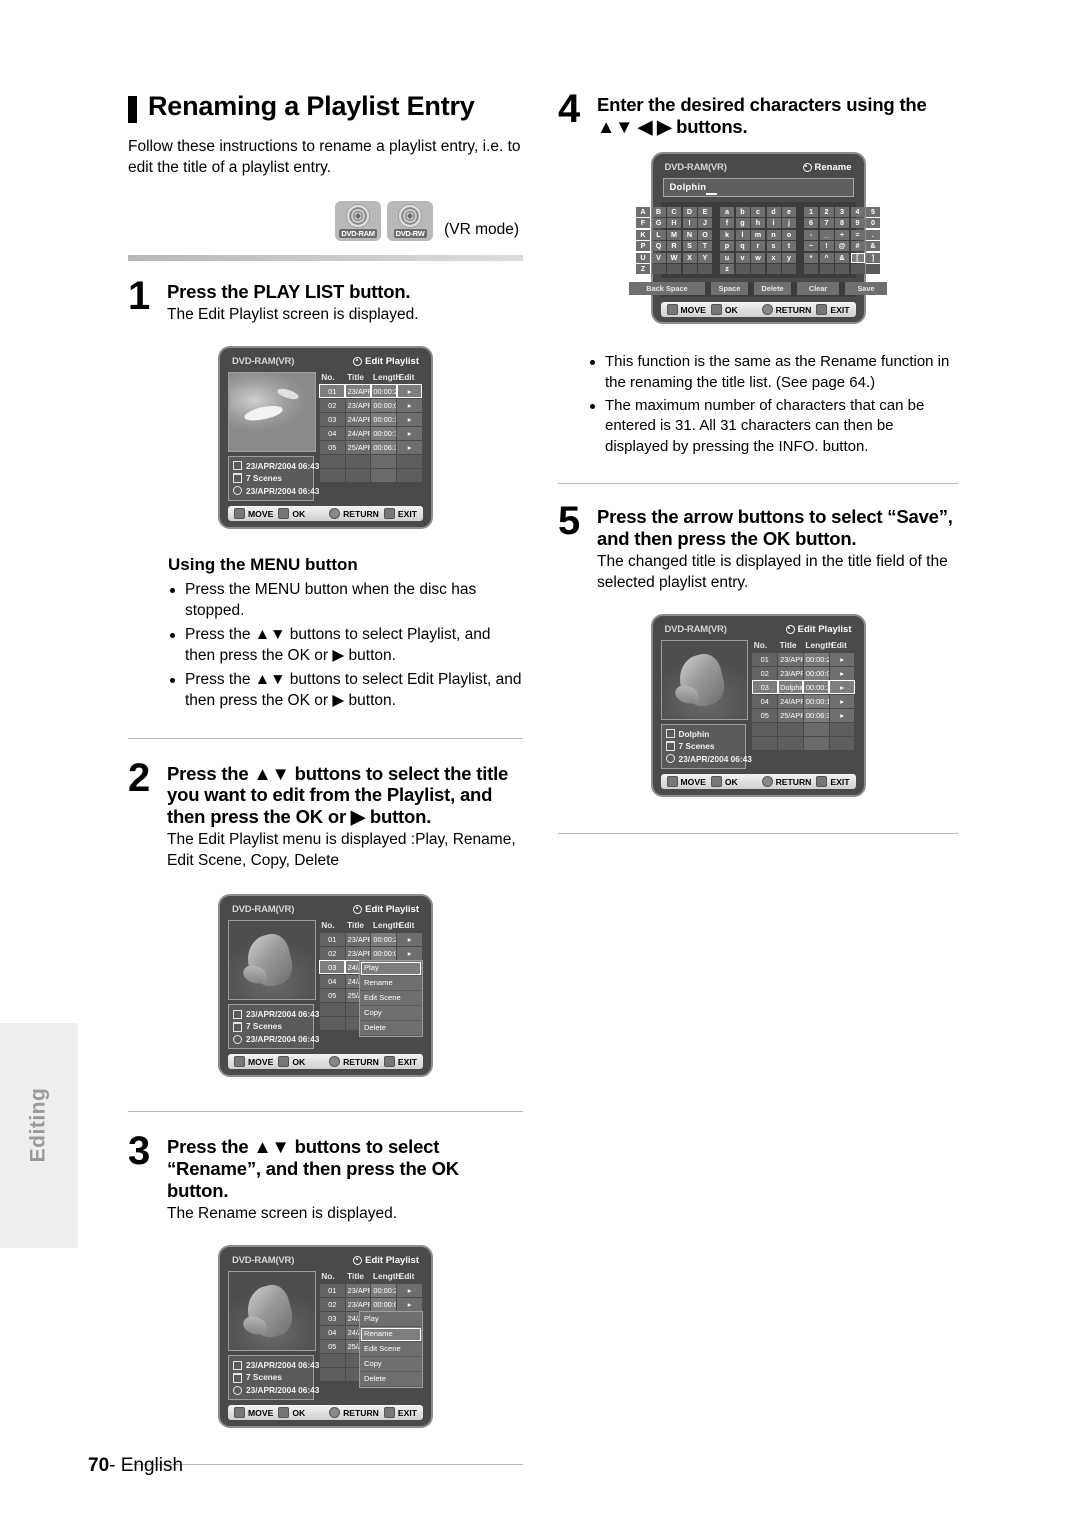 Image resolution: width=1080 pixels, height=1526 pixels. What do you see at coordinates (390, 1349) in the screenshot?
I see `menu-item-edit-scene: Edit Scene` at bounding box center [390, 1349].